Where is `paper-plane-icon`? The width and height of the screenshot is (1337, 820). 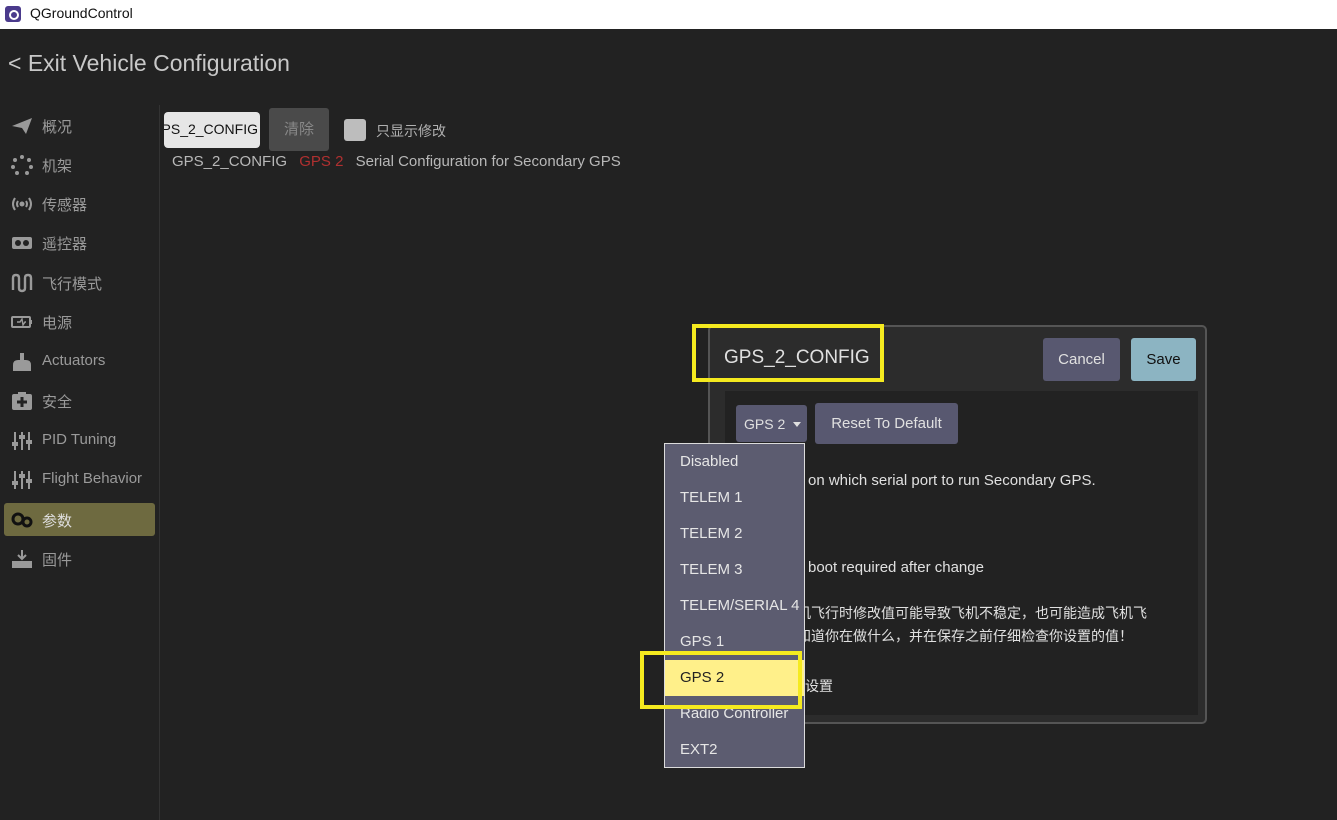
paper-plane-icon is located at coordinates (22, 126).